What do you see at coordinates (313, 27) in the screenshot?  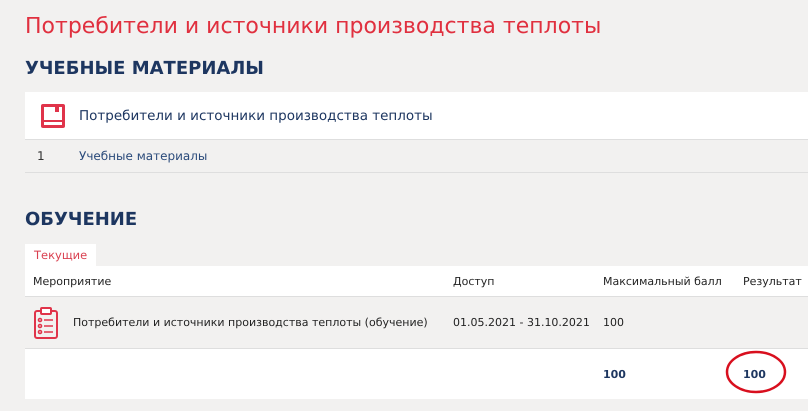 I see `page-title: Потребители и источники производства теплоты` at bounding box center [313, 27].